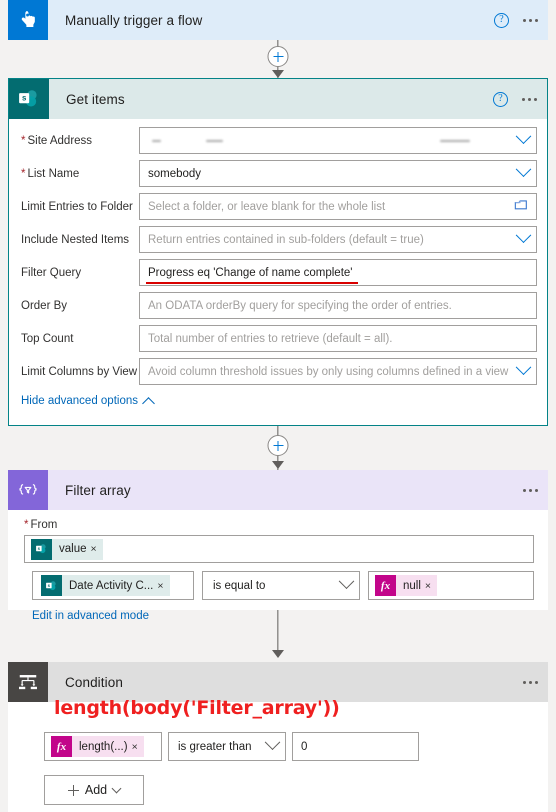 The image size is (556, 812). What do you see at coordinates (28, 20) in the screenshot?
I see `tap-hand-icon` at bounding box center [28, 20].